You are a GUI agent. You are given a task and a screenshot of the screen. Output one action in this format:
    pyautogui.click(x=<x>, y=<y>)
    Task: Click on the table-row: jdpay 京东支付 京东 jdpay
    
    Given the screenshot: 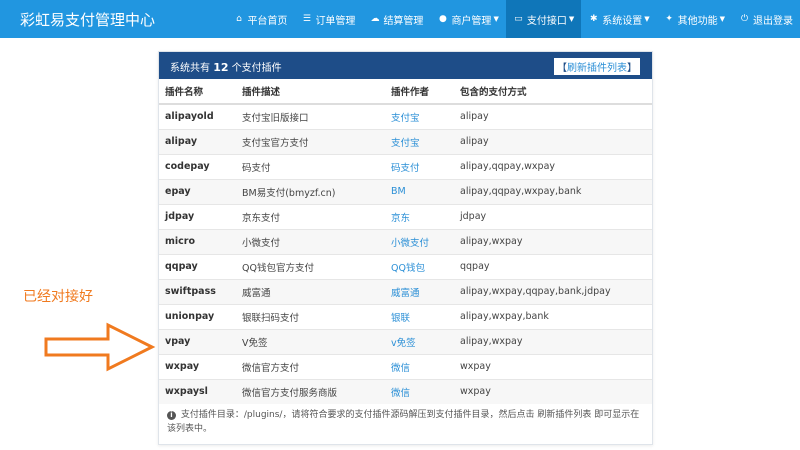 What is the action you would take?
    pyautogui.click(x=405, y=216)
    